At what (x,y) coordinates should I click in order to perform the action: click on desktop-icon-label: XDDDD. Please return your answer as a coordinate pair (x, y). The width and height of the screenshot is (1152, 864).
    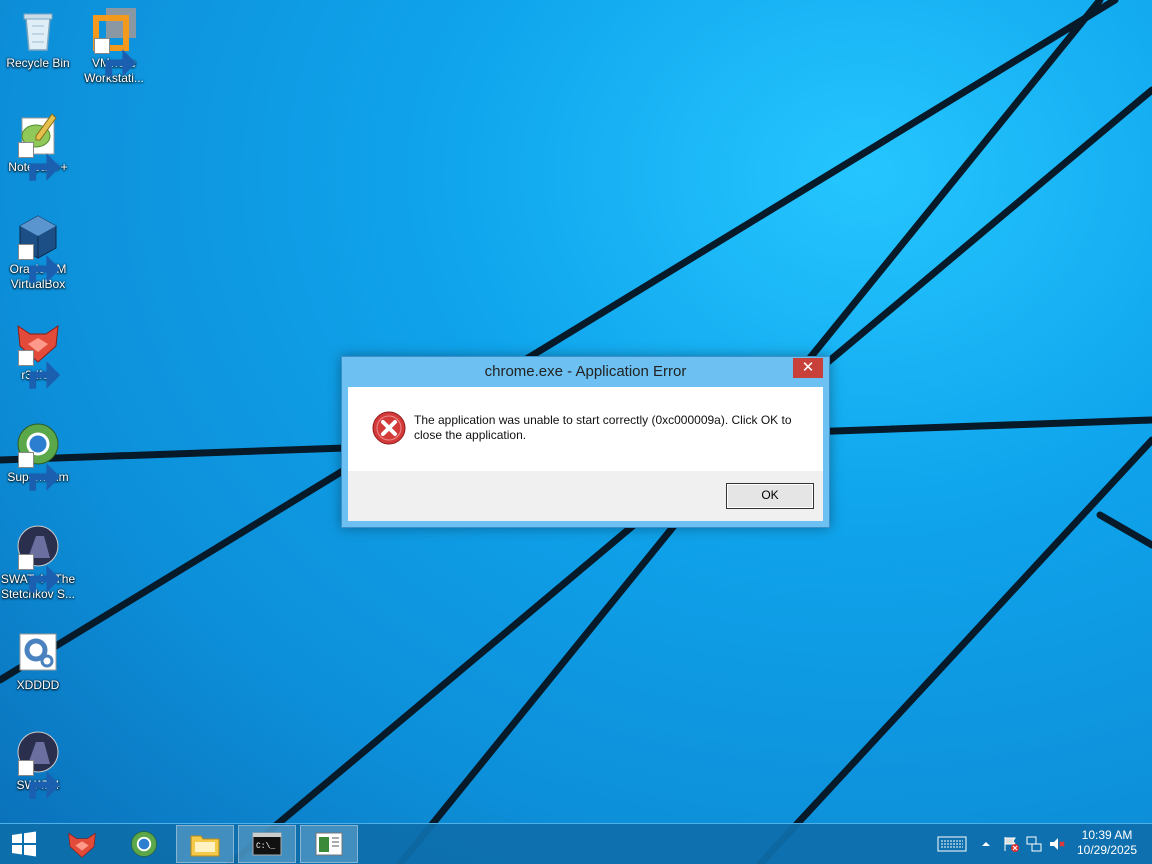
    Looking at the image, I should click on (38, 685).